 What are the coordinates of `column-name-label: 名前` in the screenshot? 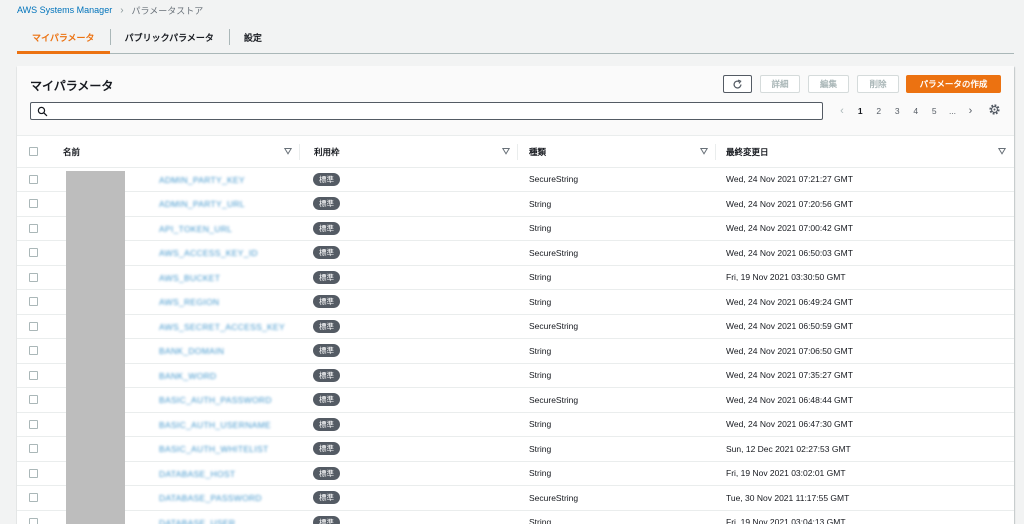 It's located at (72, 151).